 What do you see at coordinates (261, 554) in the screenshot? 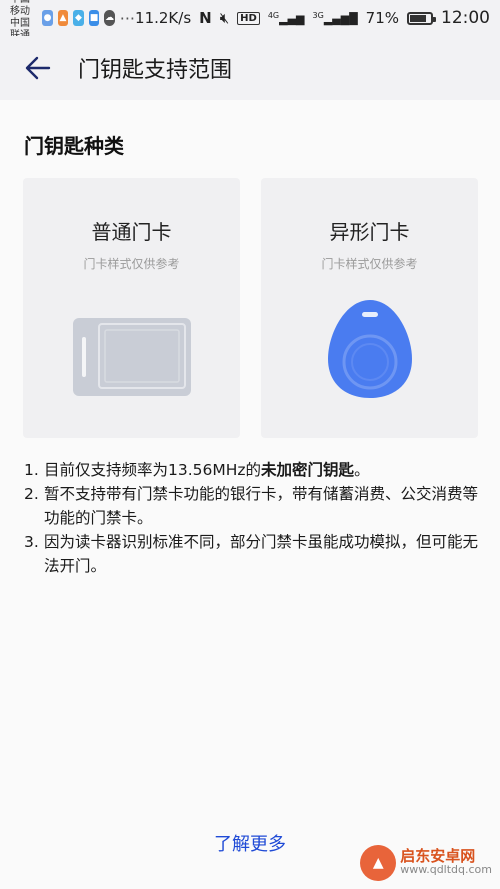
I see `note-text: 因为读卡器识别标准不同，部分门禁卡虽能成功模拟，但可能无法开门。` at bounding box center [261, 554].